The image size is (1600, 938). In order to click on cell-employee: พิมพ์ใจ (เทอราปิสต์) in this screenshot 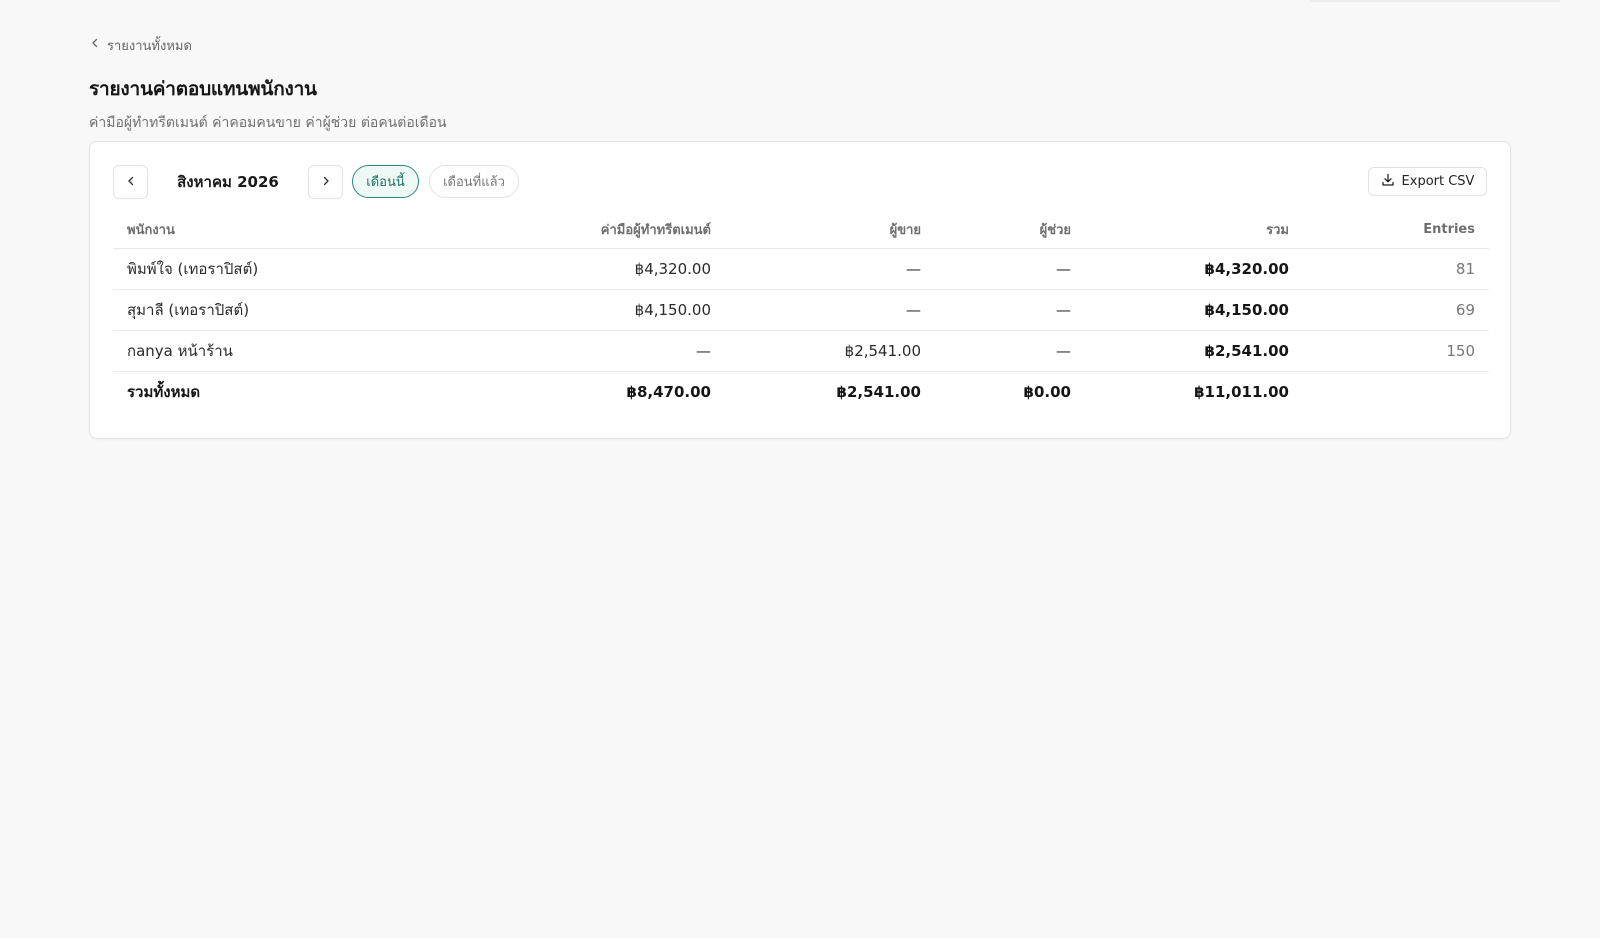, I will do `click(293, 269)`.